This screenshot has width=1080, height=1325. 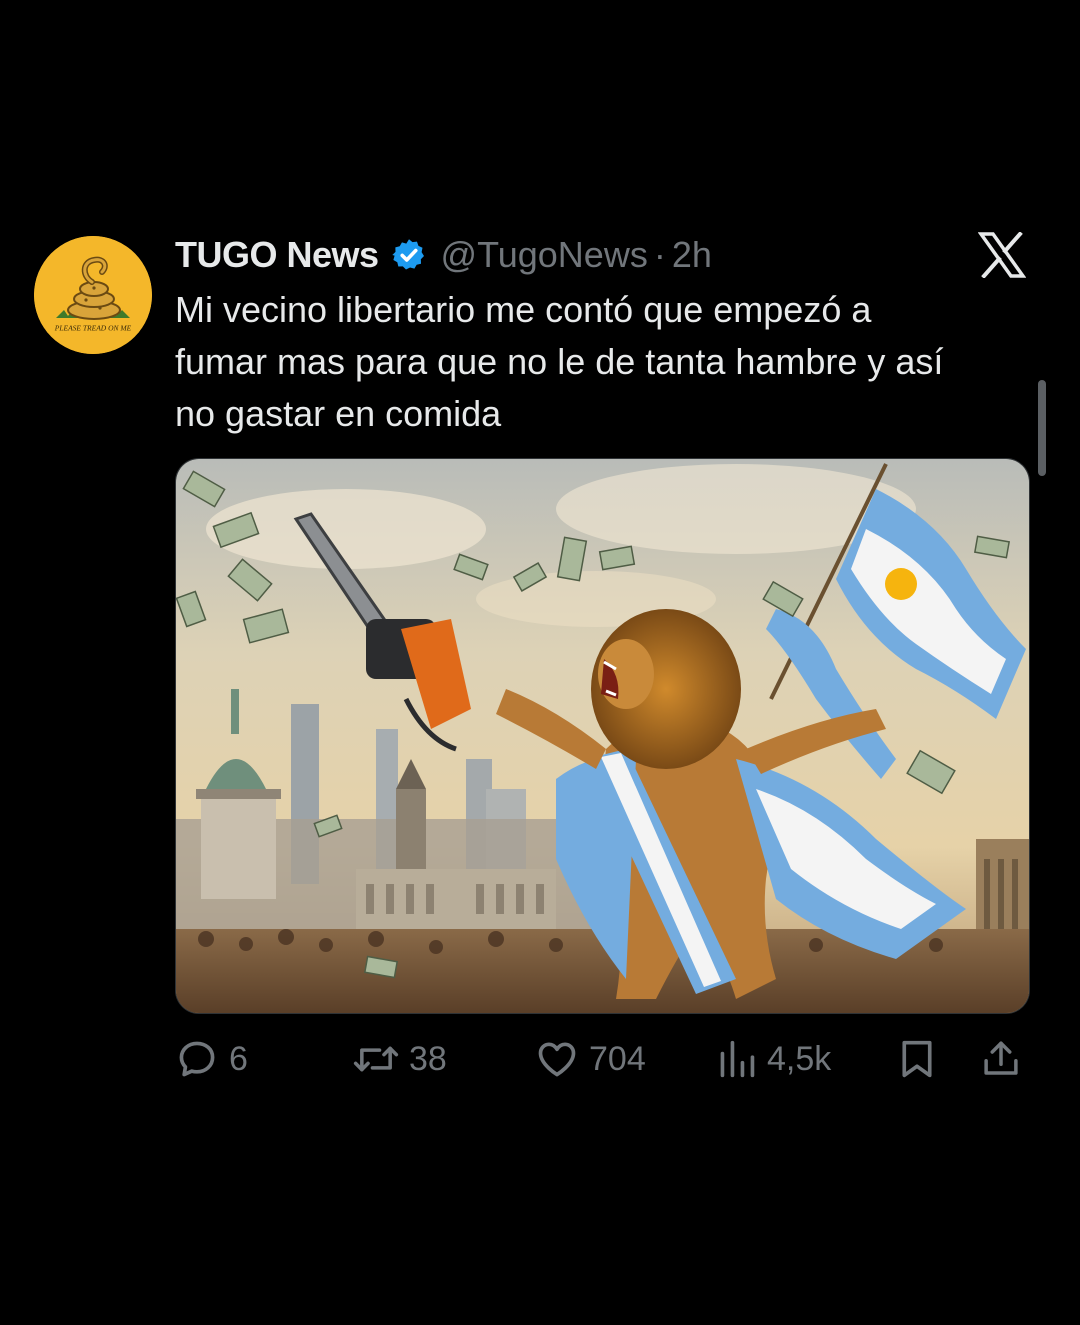 I want to click on avatar: PLEASE TREAD ON ME, so click(x=93, y=295).